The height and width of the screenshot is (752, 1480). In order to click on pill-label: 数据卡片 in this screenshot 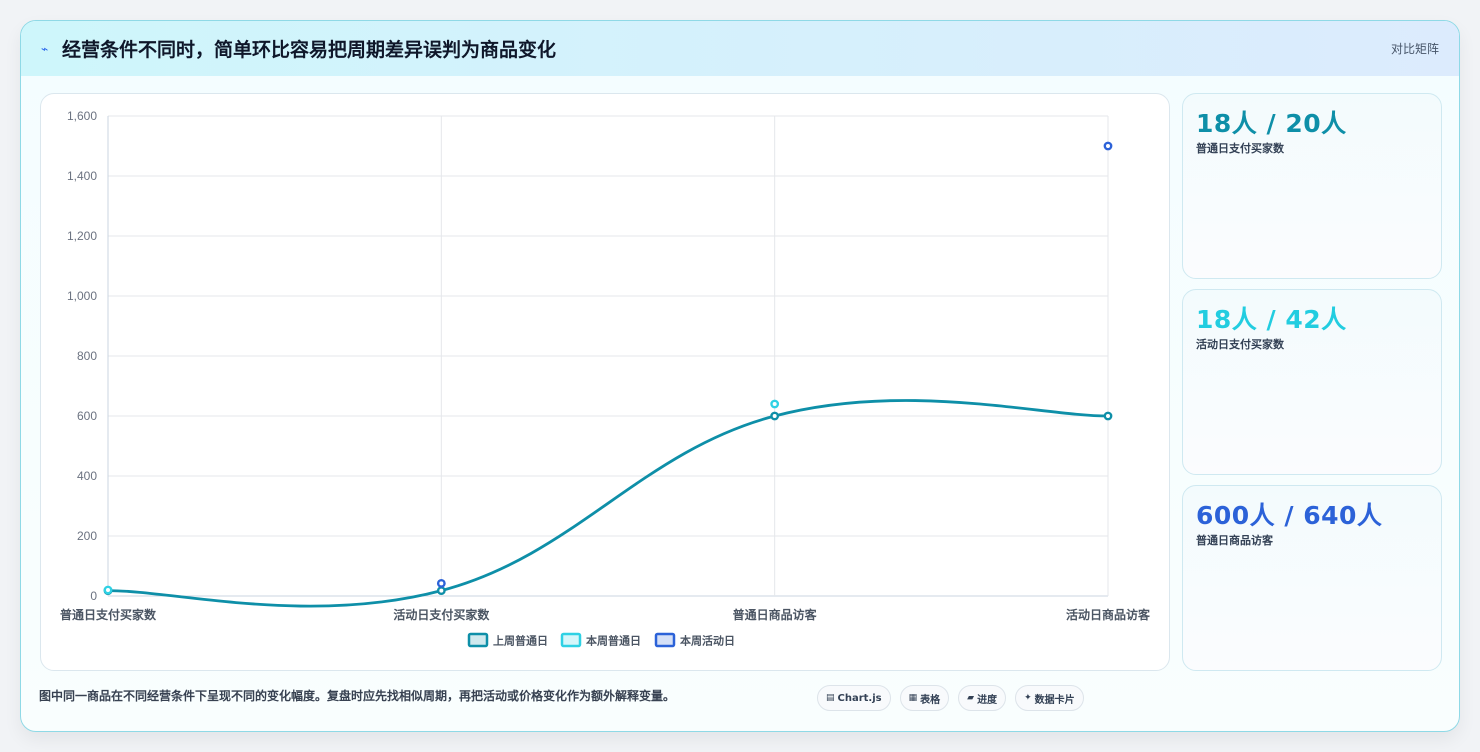, I will do `click(1054, 700)`.